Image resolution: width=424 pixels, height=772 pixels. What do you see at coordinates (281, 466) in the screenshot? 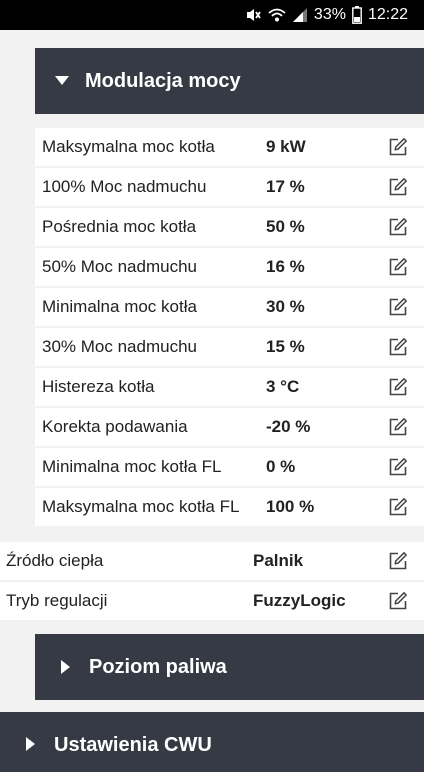
I see `param-value: 0 %` at bounding box center [281, 466].